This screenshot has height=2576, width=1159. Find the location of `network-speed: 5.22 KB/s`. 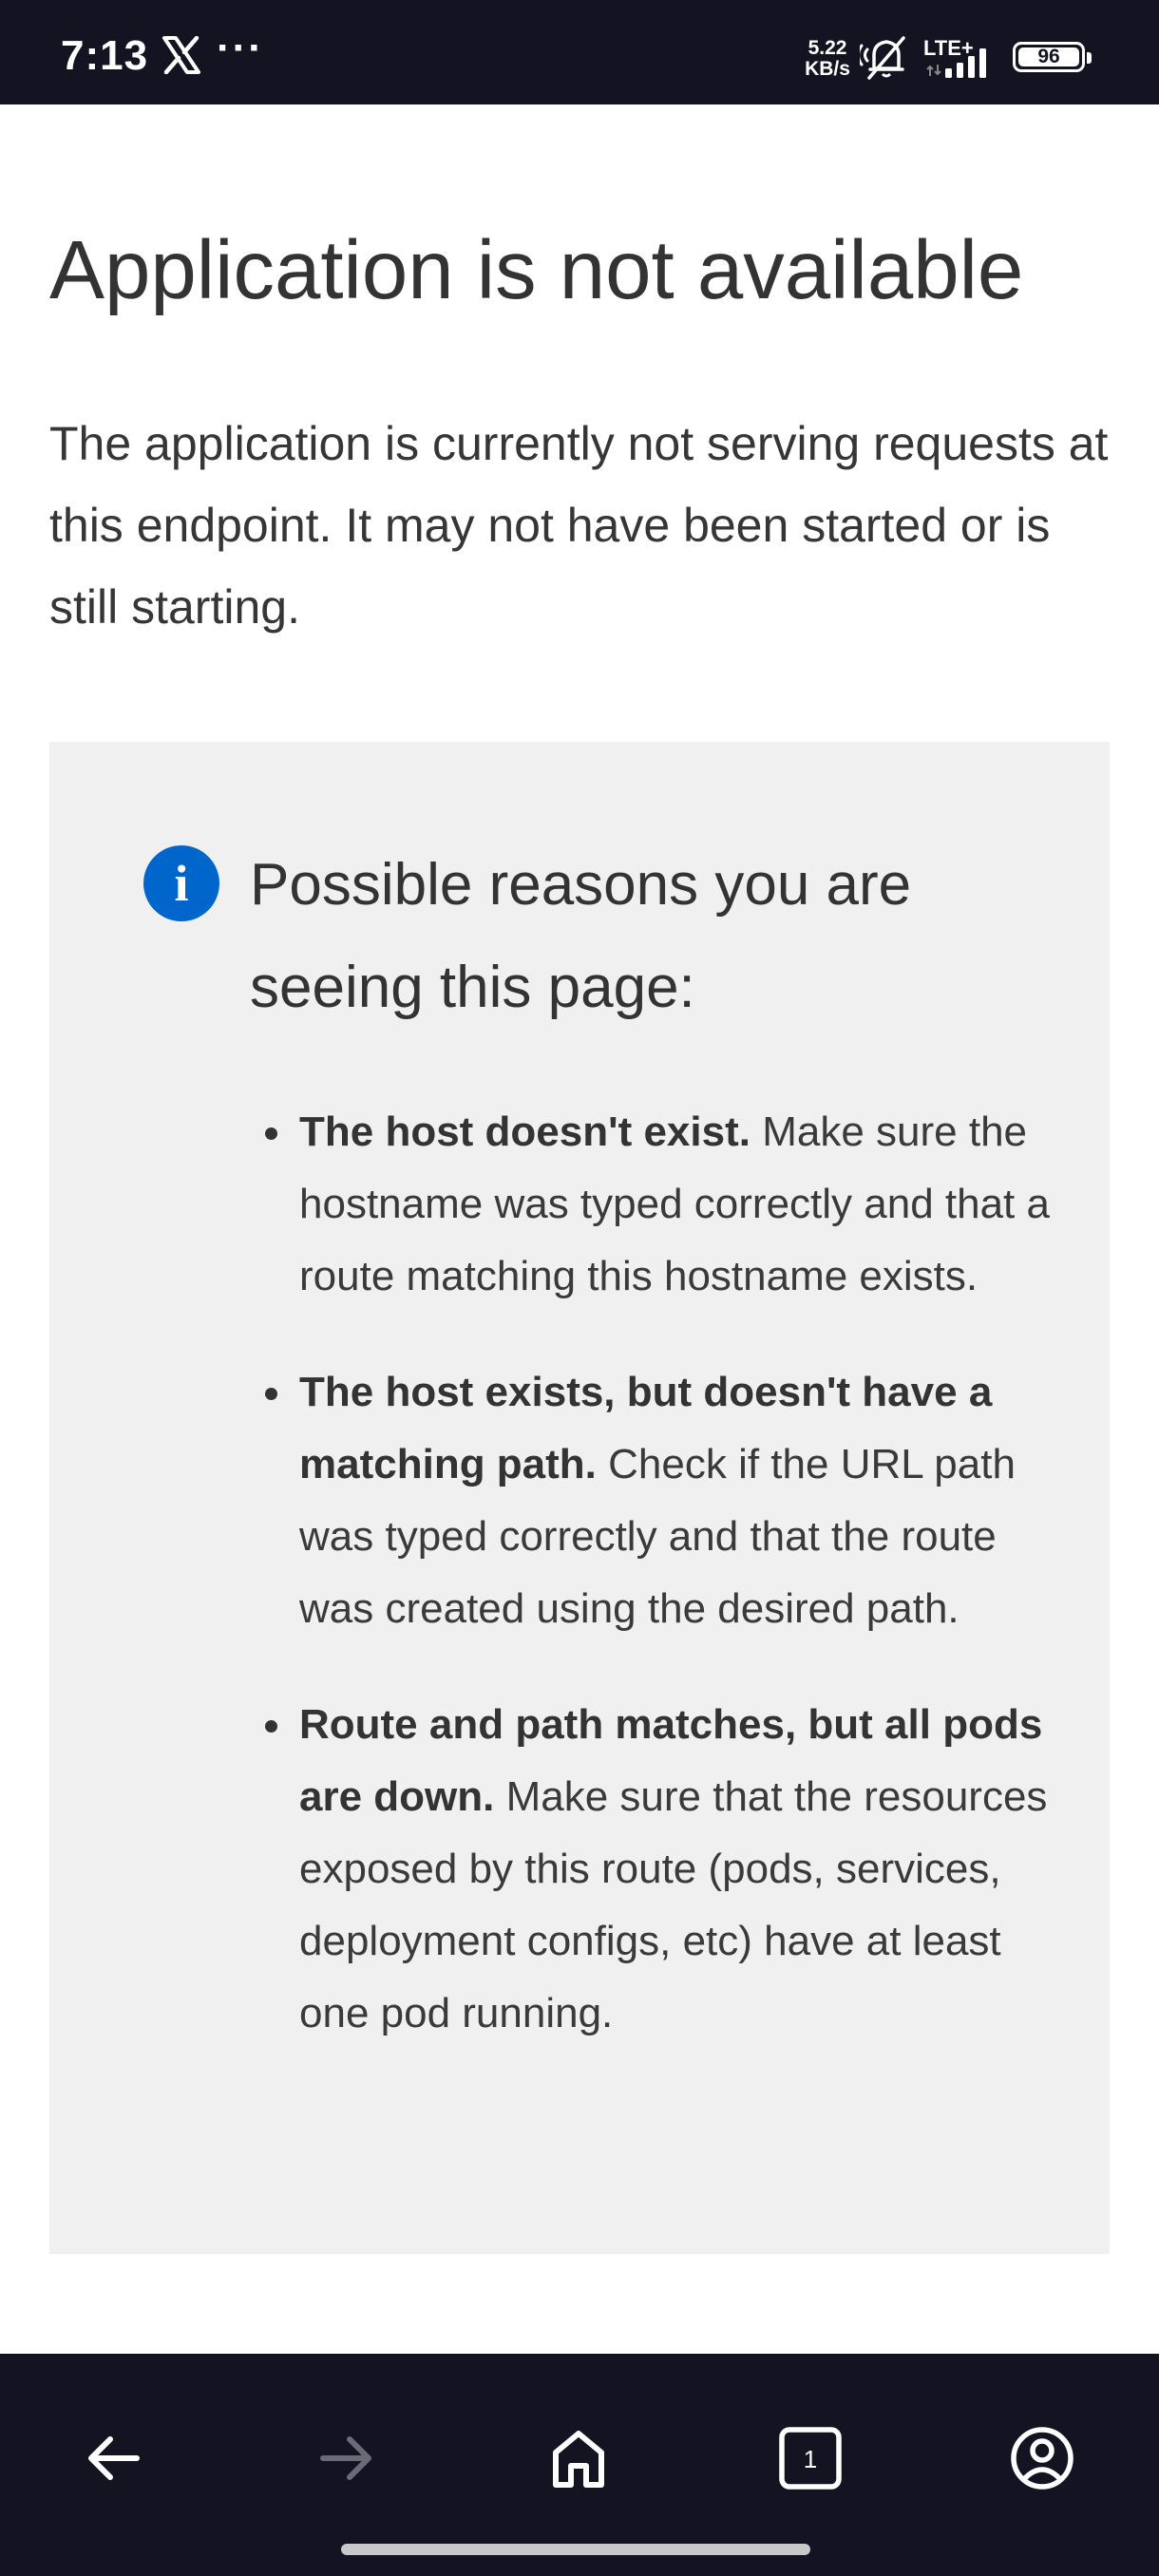

network-speed: 5.22 KB/s is located at coordinates (827, 59).